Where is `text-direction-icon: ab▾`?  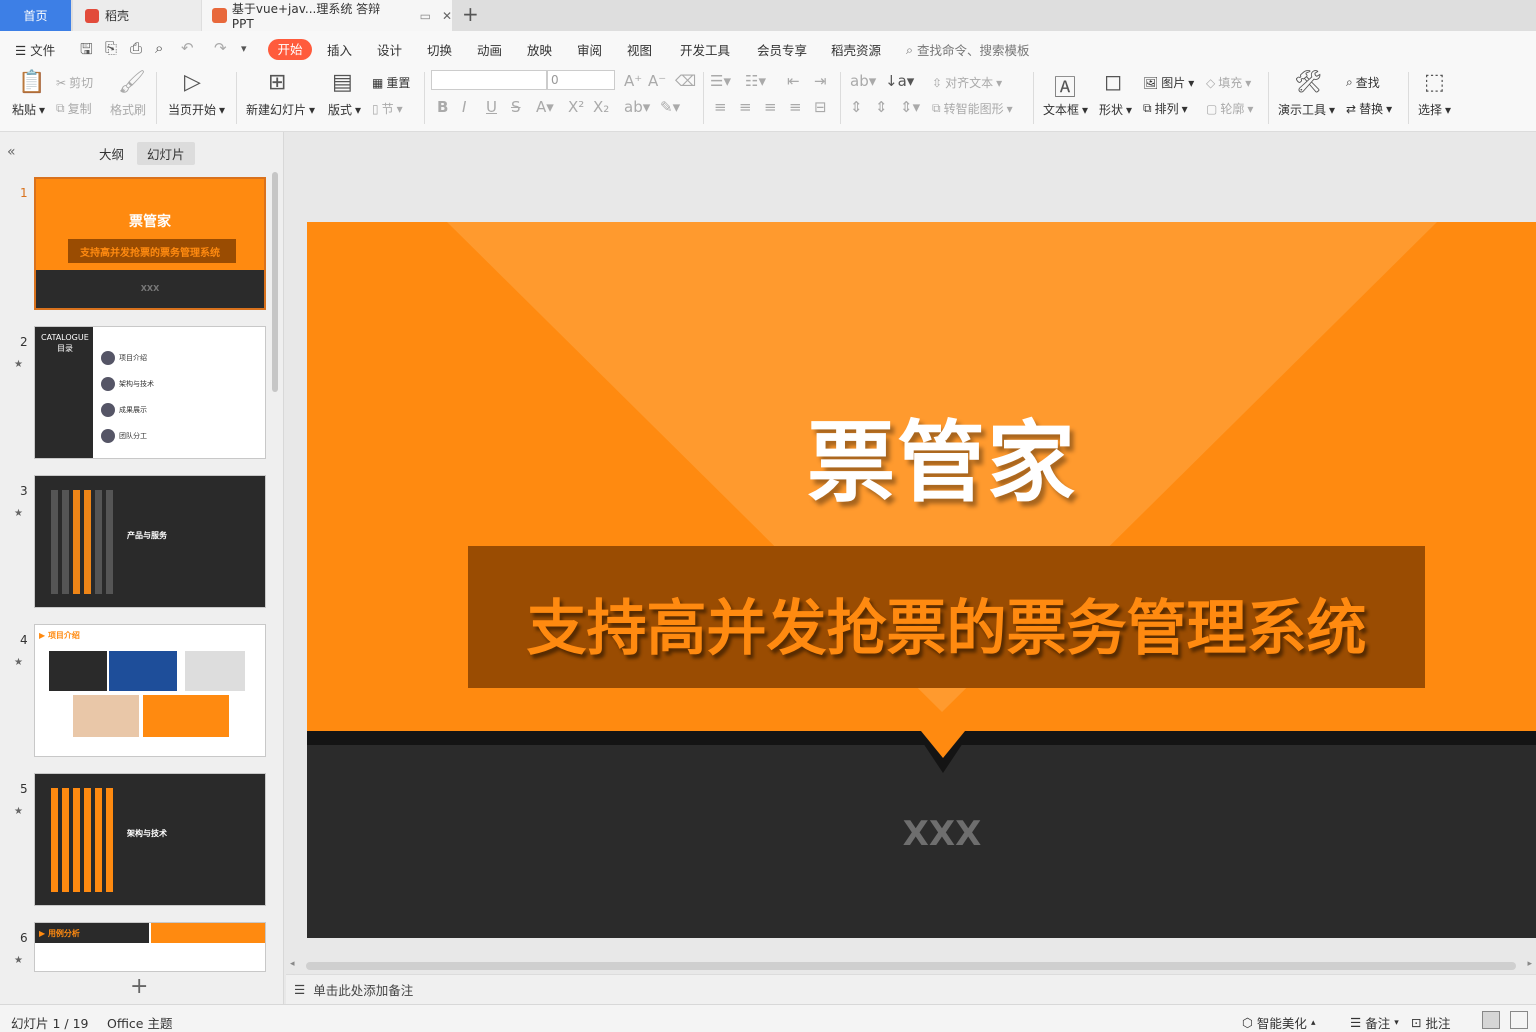 text-direction-icon: ab▾ is located at coordinates (863, 81).